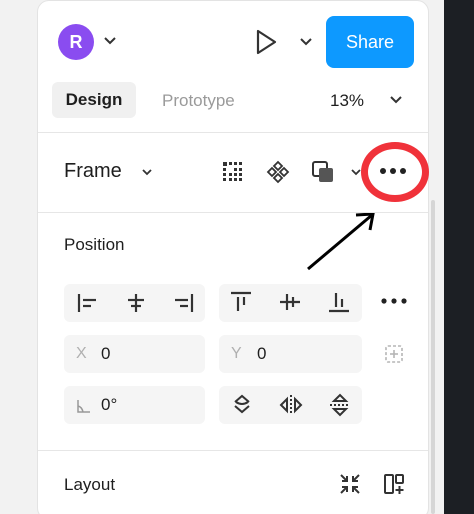 This screenshot has width=474, height=514. I want to click on avatar-chevron-down-icon, so click(110, 41).